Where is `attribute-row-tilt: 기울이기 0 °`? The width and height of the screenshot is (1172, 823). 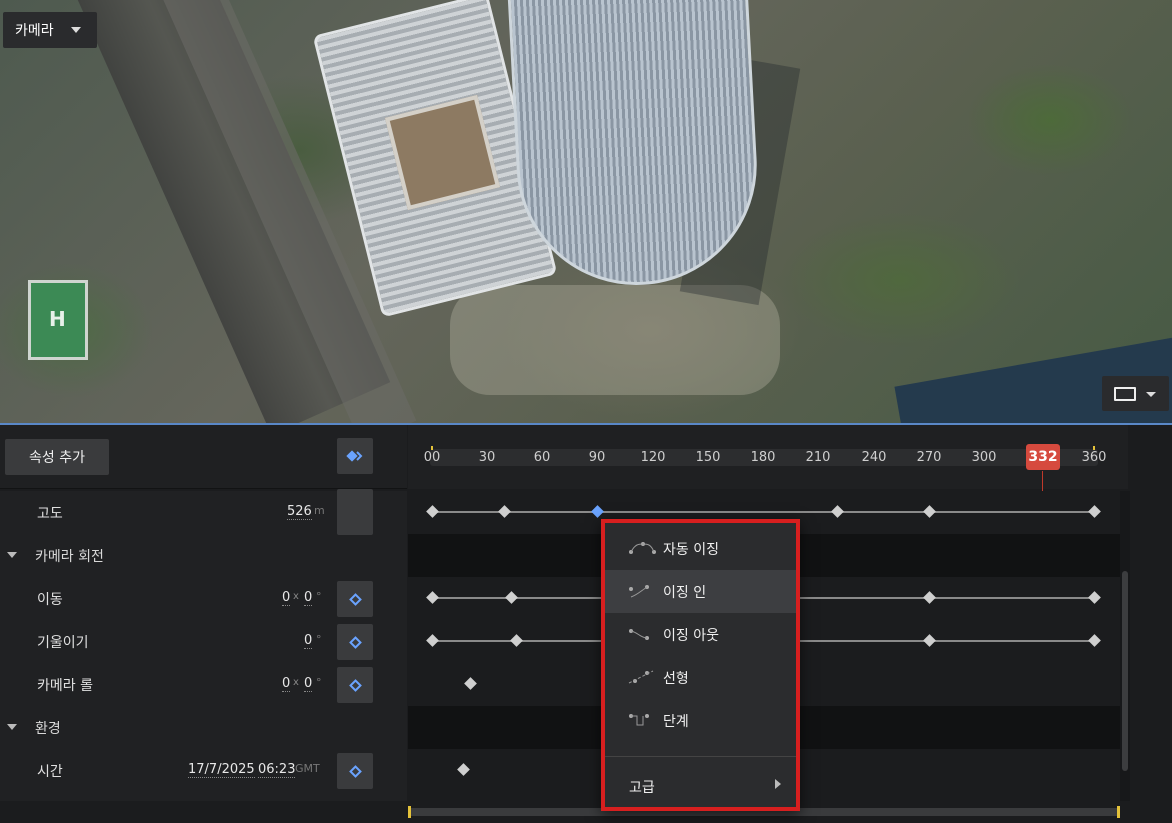 attribute-row-tilt: 기울이기 0 ° is located at coordinates (203, 641).